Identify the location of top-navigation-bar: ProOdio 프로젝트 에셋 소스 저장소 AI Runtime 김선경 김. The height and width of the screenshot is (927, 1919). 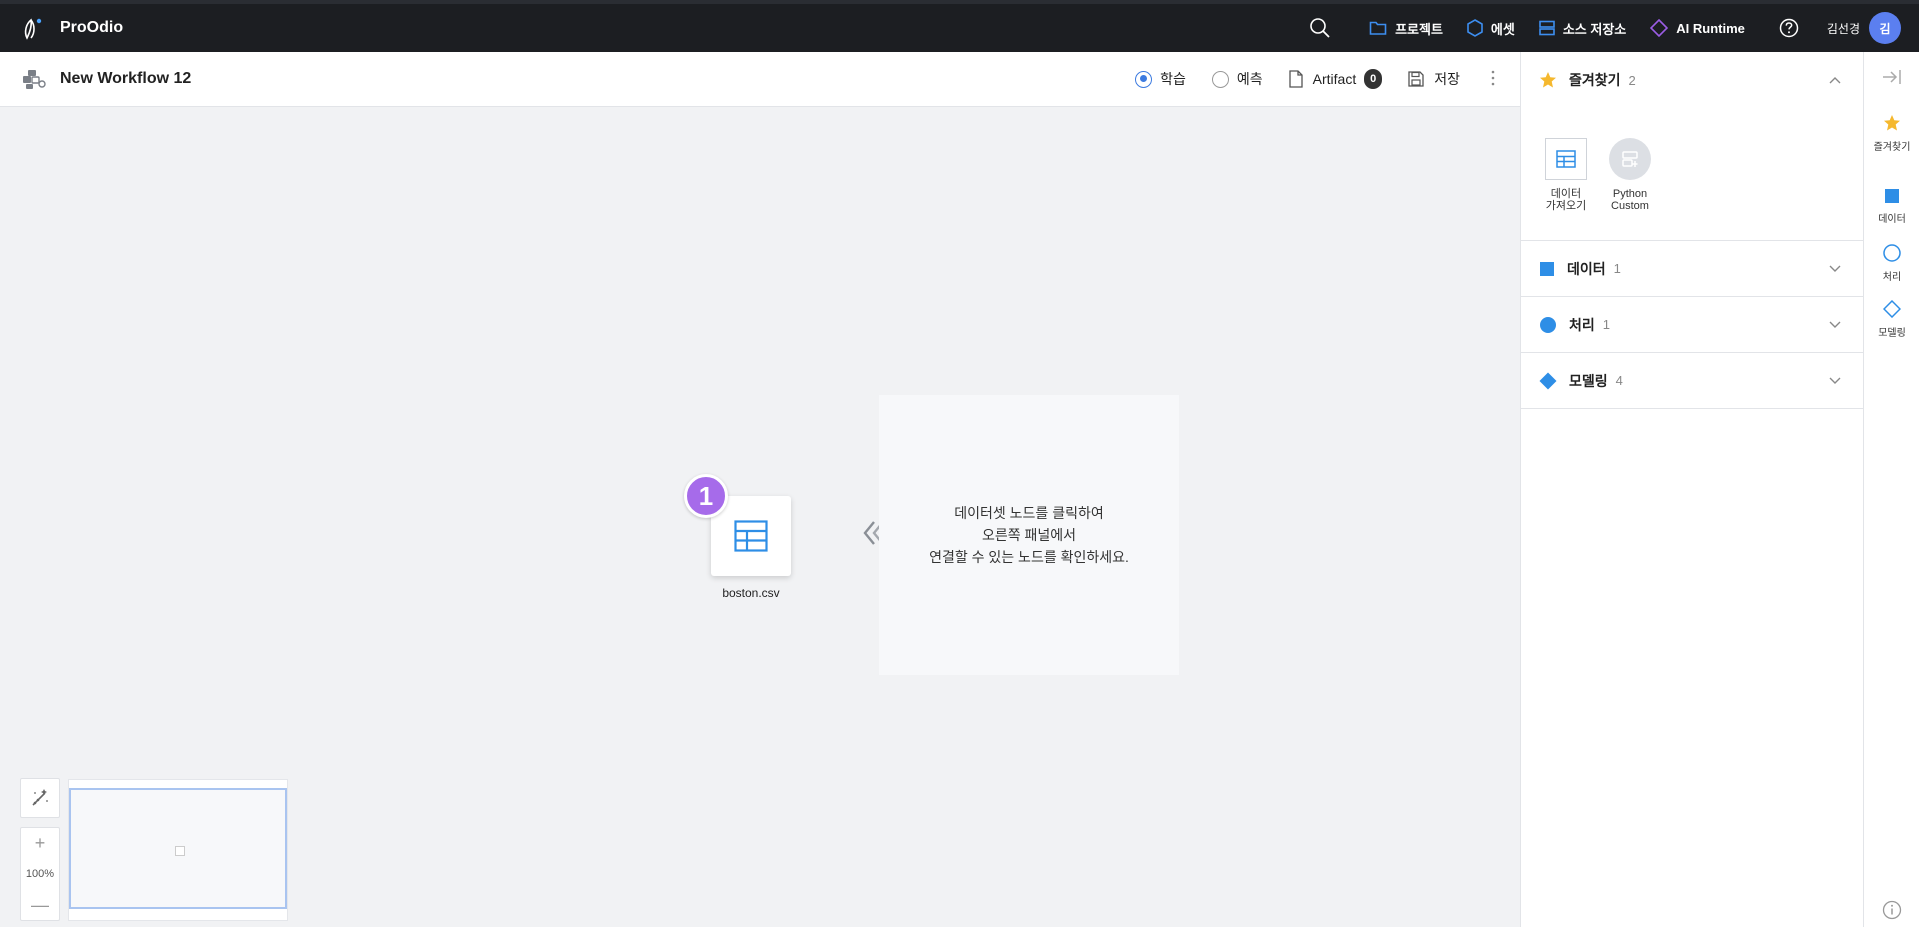
(959, 26).